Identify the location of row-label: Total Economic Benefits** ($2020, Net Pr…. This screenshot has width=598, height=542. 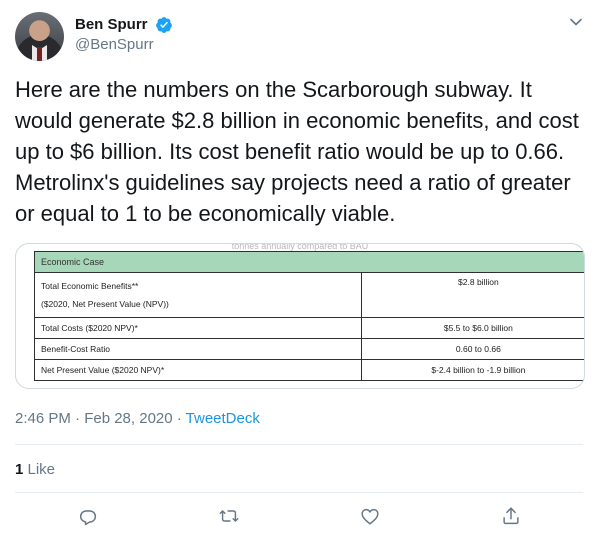
(198, 295).